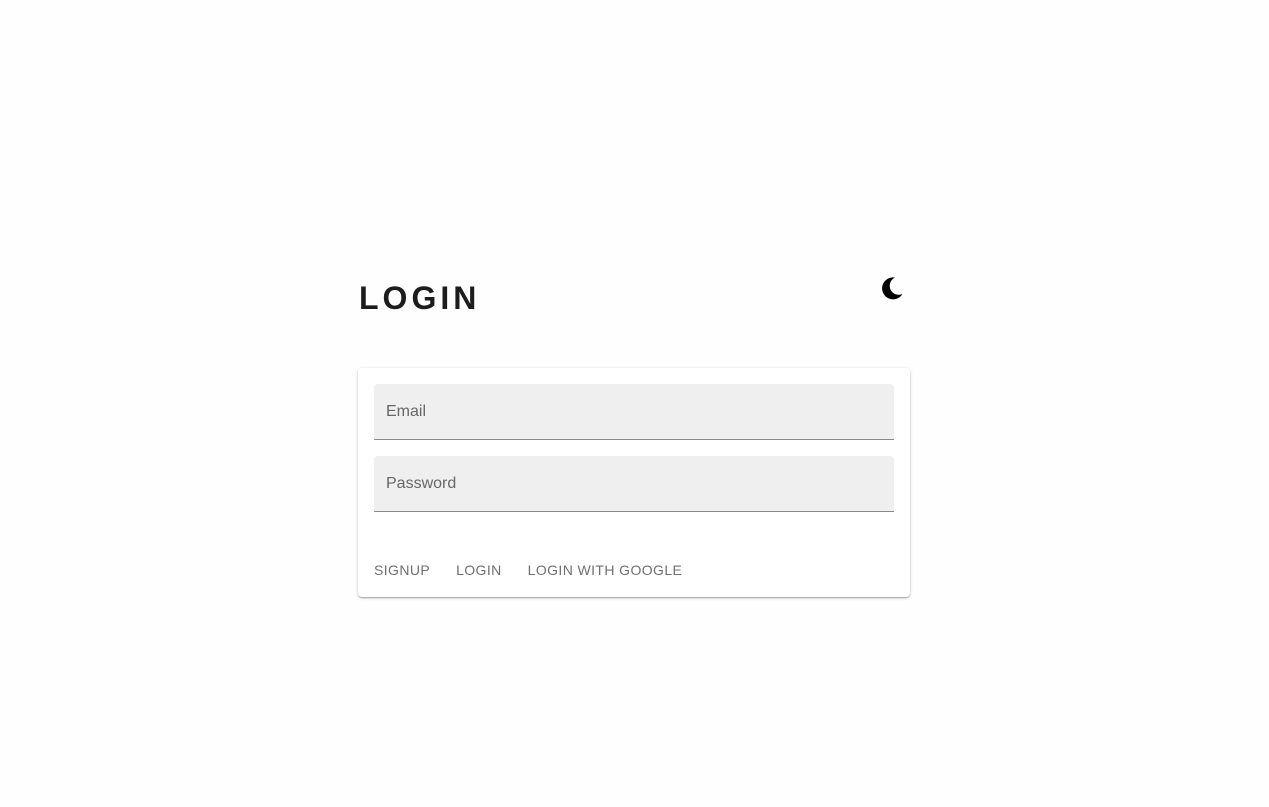 The image size is (1269, 807). What do you see at coordinates (402, 570) in the screenshot?
I see `signup-button: SIGNUP` at bounding box center [402, 570].